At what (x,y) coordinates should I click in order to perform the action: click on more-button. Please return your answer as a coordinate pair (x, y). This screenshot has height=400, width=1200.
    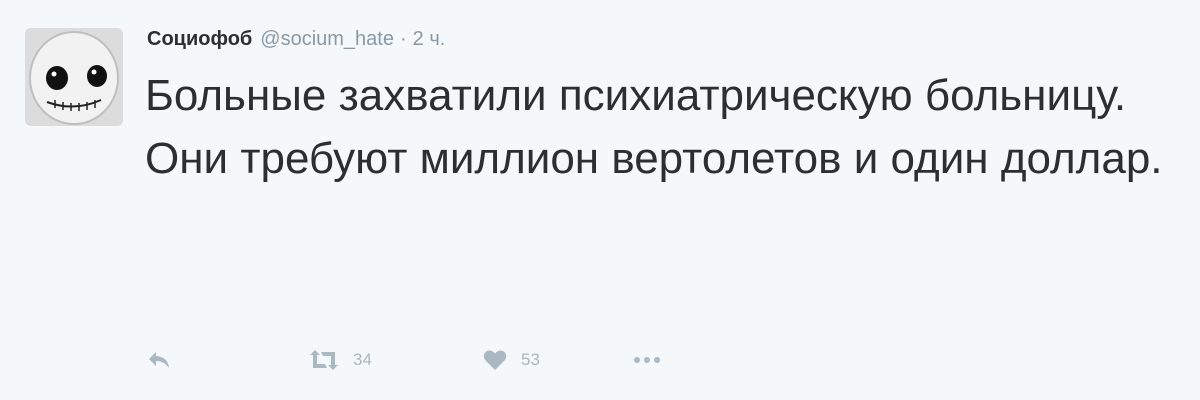
    Looking at the image, I should click on (647, 360).